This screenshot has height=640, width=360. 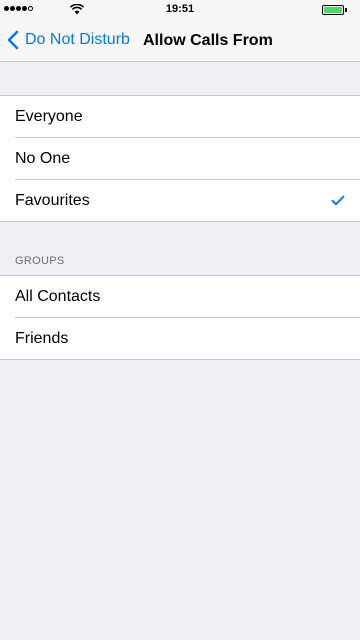 I want to click on chevron-left-icon, so click(x=13, y=40).